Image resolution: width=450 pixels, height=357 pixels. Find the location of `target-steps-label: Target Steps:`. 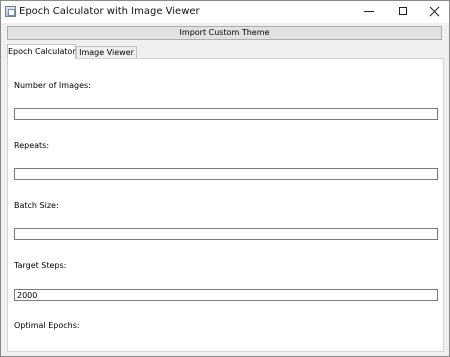

target-steps-label: Target Steps: is located at coordinates (40, 265).